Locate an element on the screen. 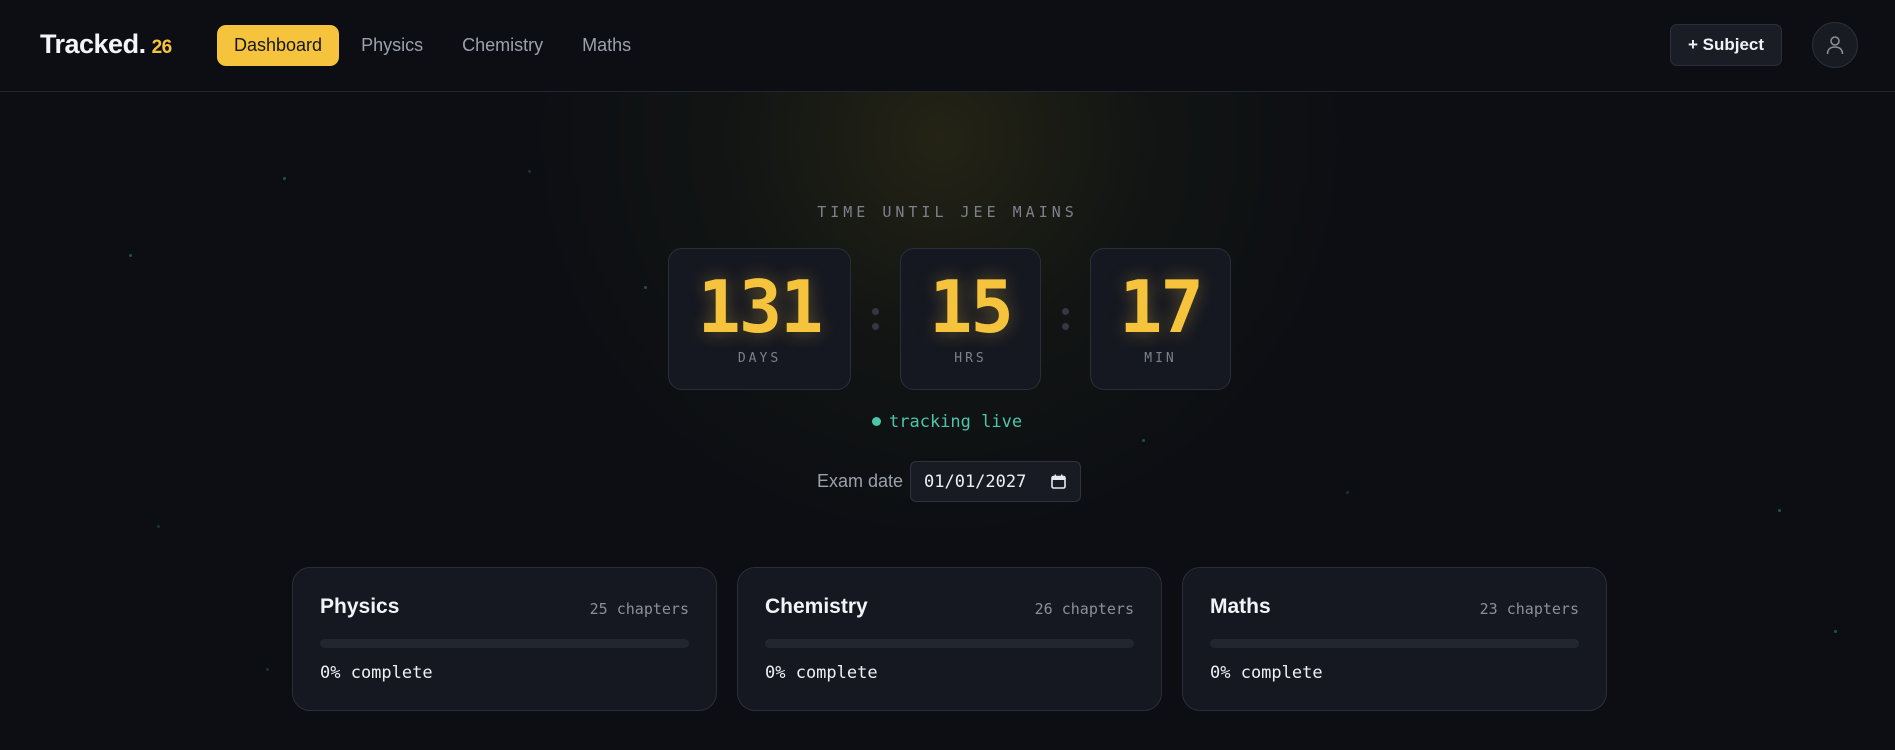 The height and width of the screenshot is (750, 1895). brand-logo: Tracked. 26 is located at coordinates (106, 44).